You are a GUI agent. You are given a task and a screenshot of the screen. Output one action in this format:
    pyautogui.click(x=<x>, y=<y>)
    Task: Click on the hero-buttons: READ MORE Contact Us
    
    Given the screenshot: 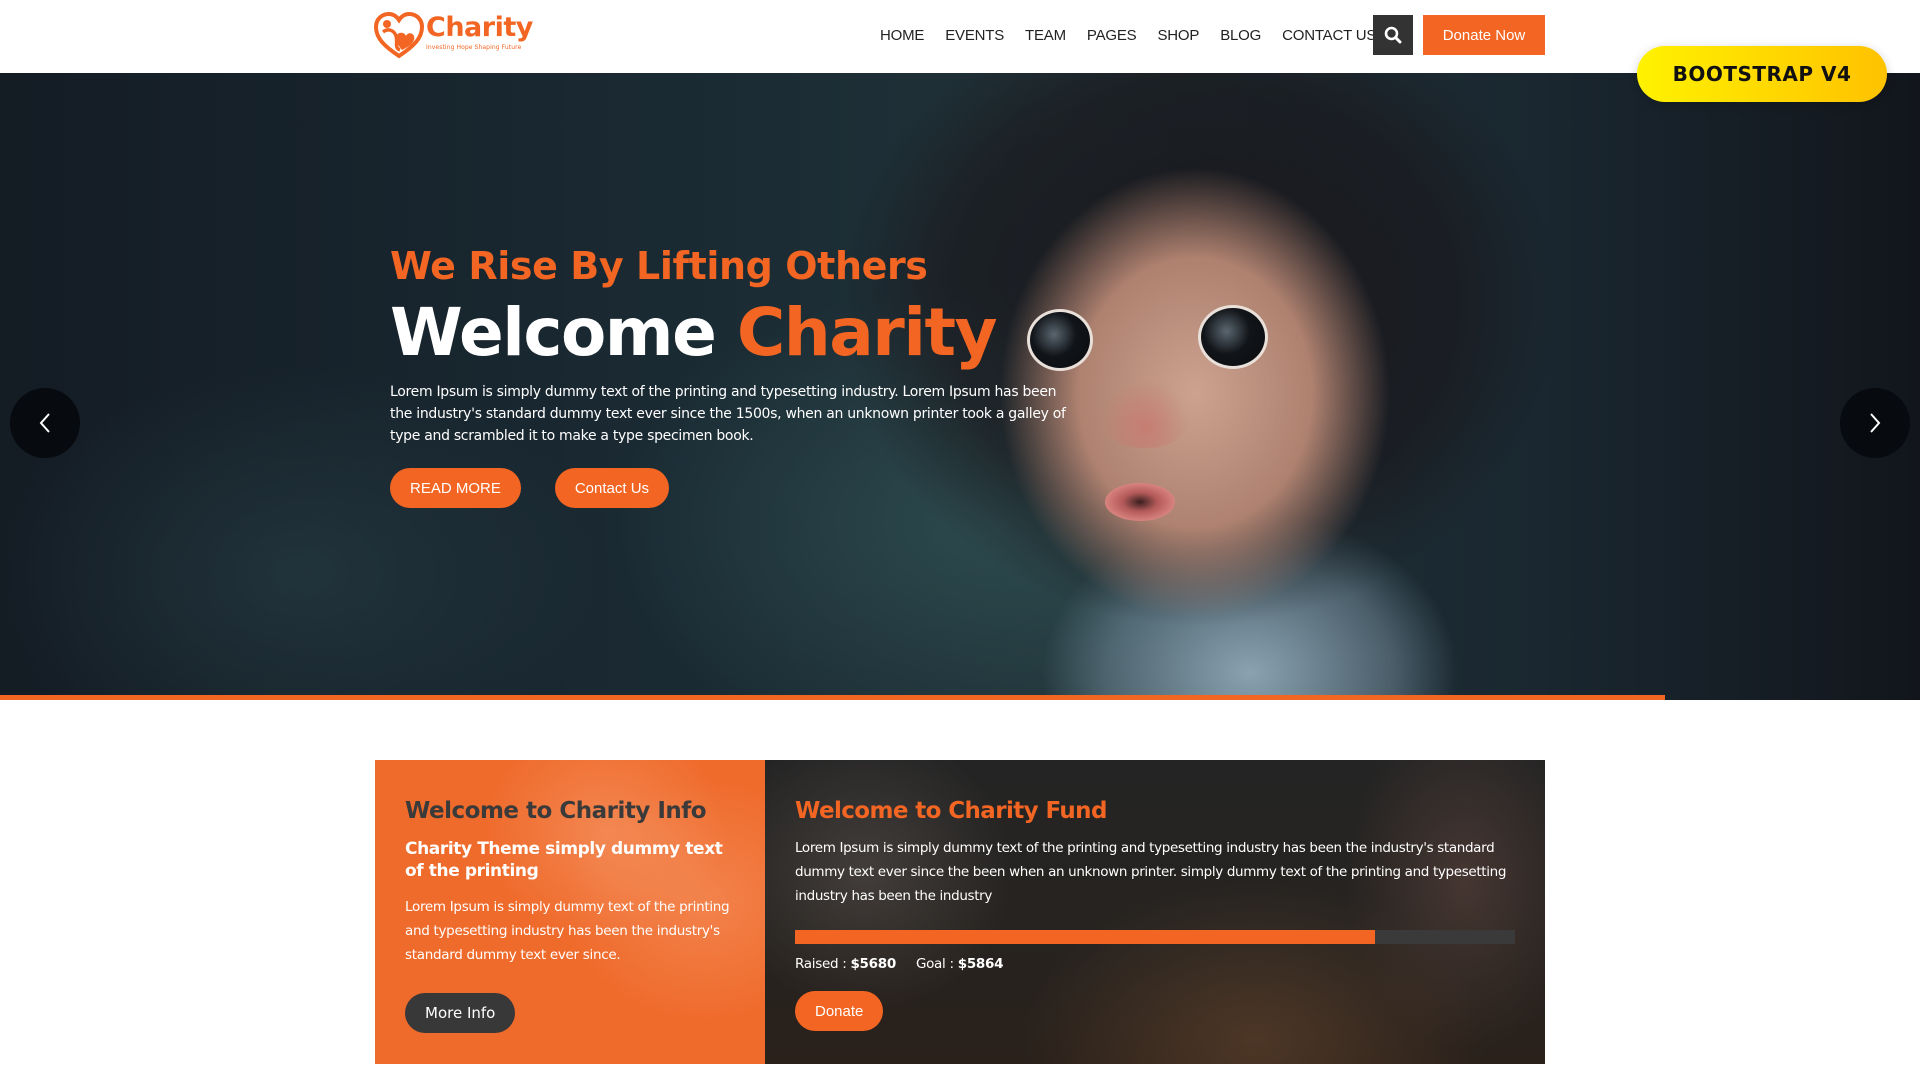 What is the action you would take?
    pyautogui.click(x=750, y=488)
    